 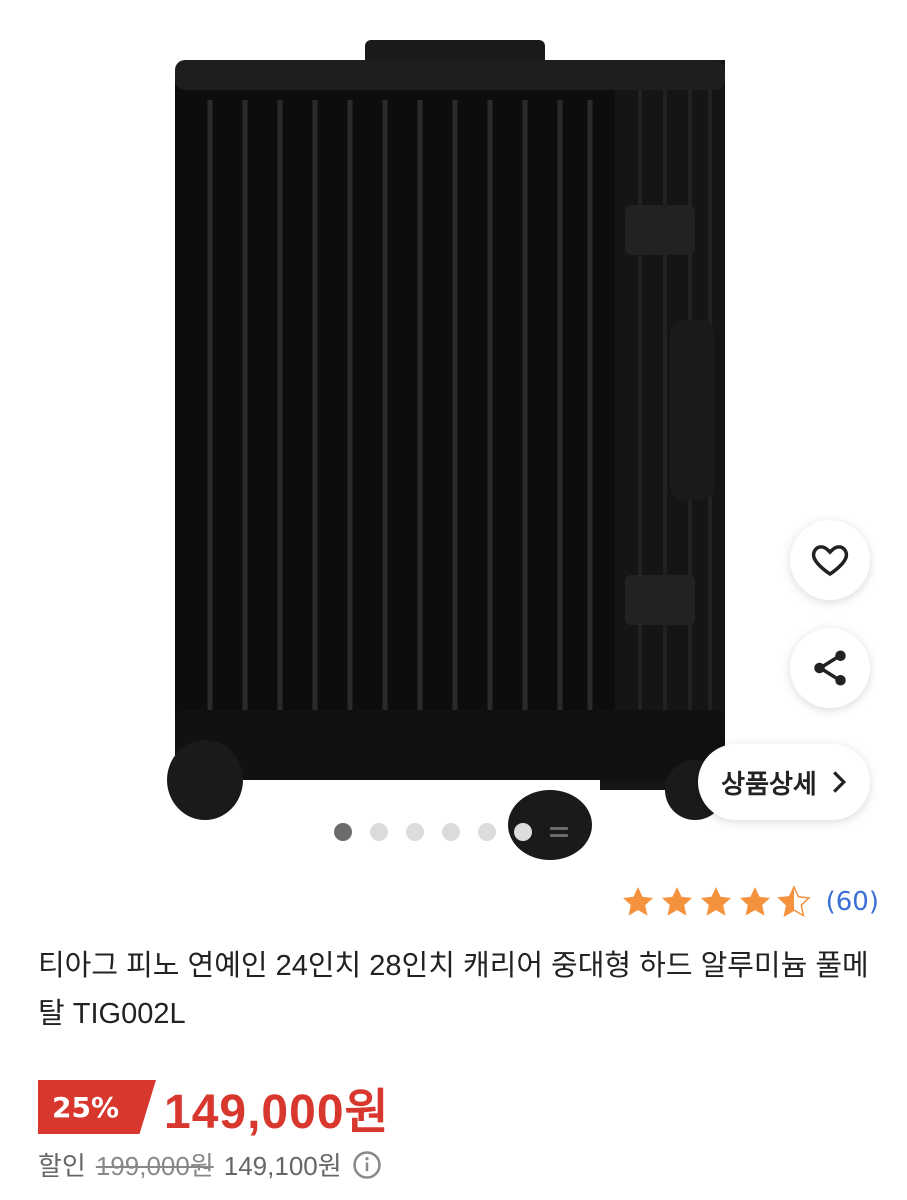 I want to click on gallery-more-icon, so click(x=559, y=832).